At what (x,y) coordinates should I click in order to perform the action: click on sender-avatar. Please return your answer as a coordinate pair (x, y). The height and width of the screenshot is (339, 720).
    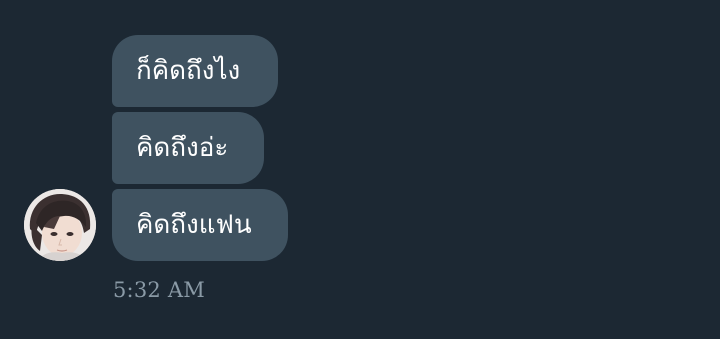
    Looking at the image, I should click on (60, 225).